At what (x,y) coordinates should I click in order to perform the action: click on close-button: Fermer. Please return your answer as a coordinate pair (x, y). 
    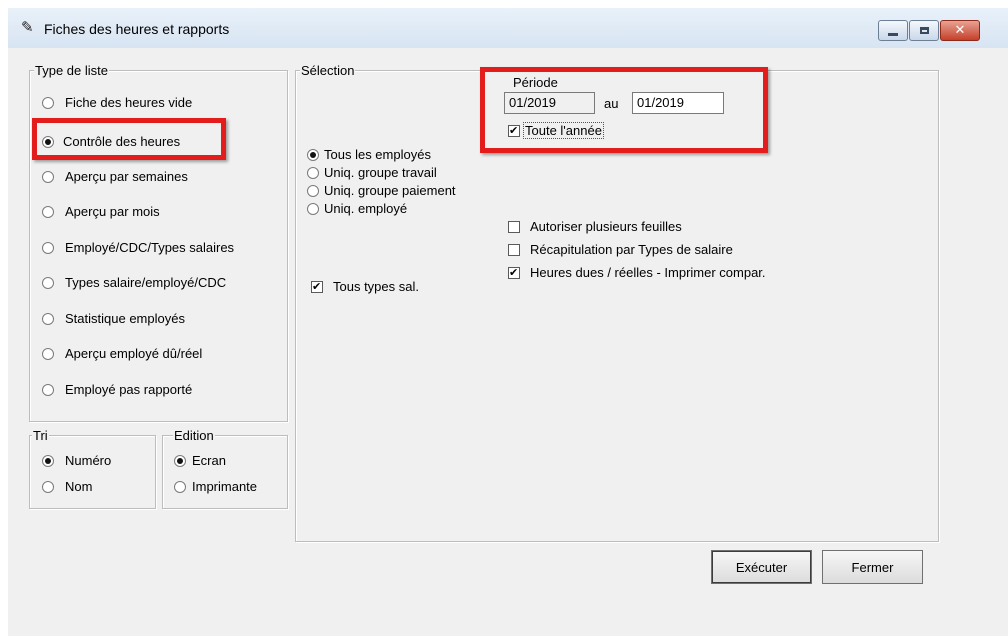
    Looking at the image, I should click on (872, 567).